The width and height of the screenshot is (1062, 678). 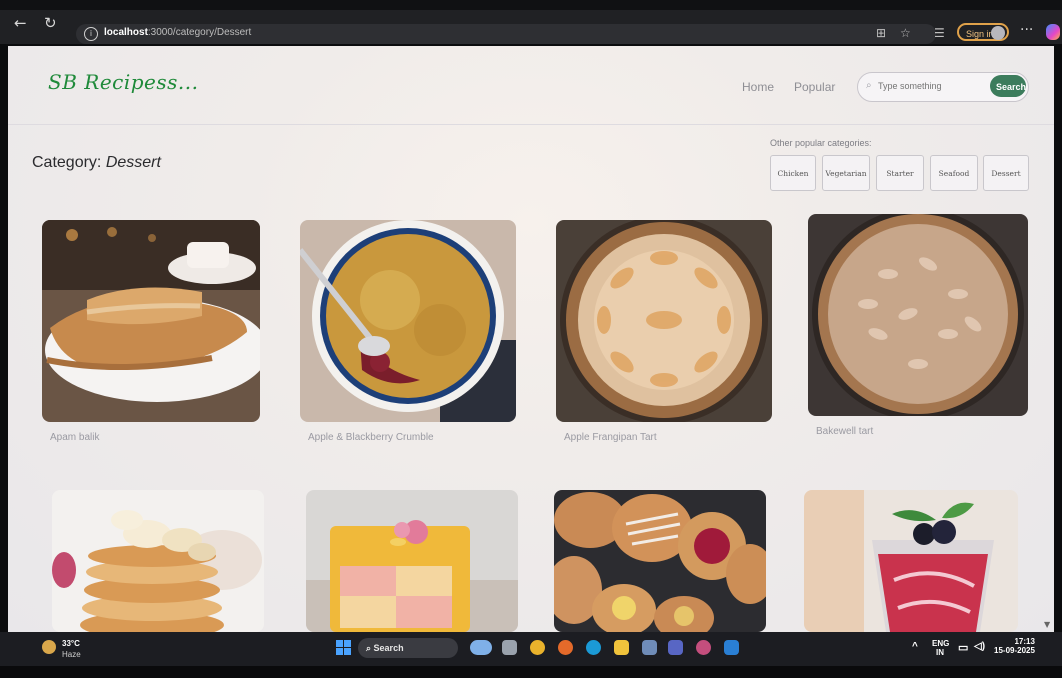 What do you see at coordinates (900, 173) in the screenshot?
I see `category-chip-starter: Starter` at bounding box center [900, 173].